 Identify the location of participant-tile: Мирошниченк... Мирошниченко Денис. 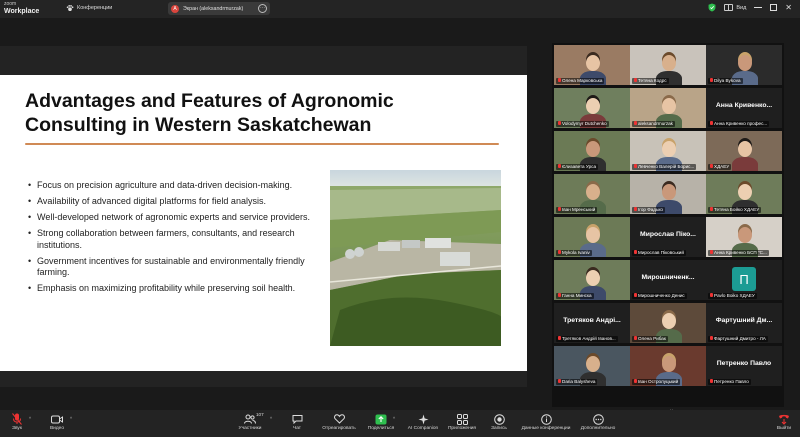
(668, 280).